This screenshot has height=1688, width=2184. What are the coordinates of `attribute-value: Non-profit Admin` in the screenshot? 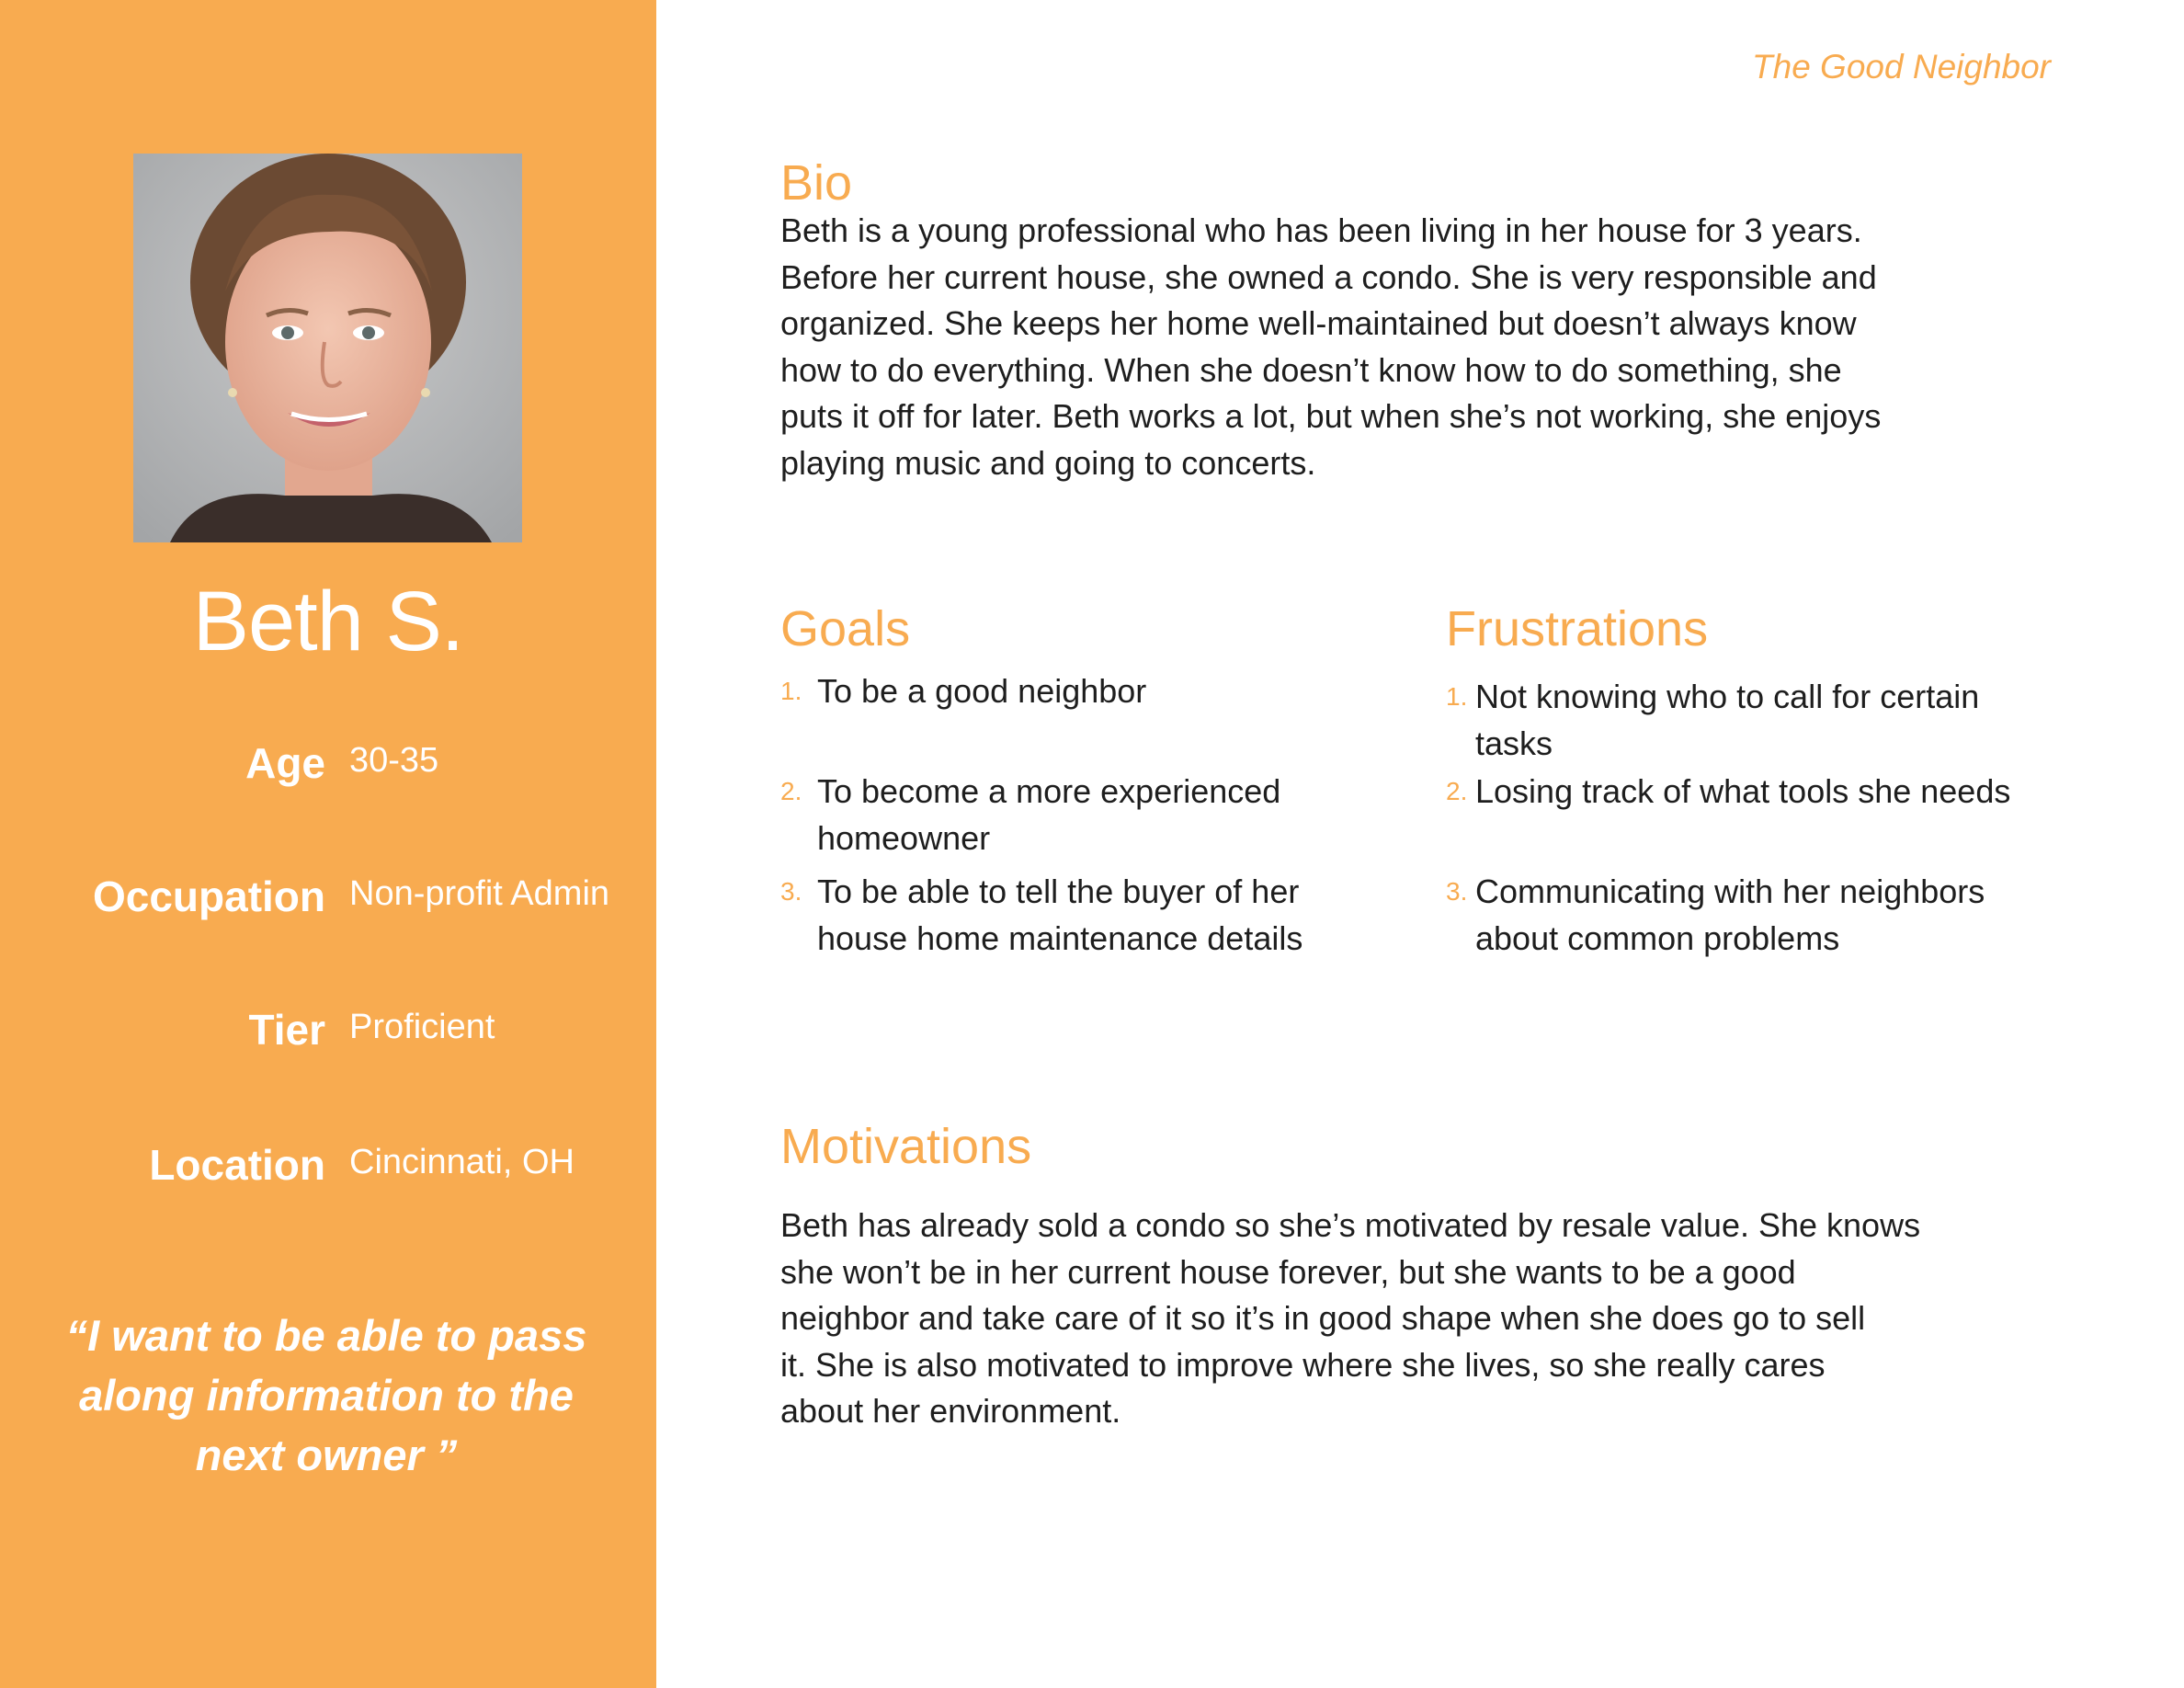 It's located at (479, 894).